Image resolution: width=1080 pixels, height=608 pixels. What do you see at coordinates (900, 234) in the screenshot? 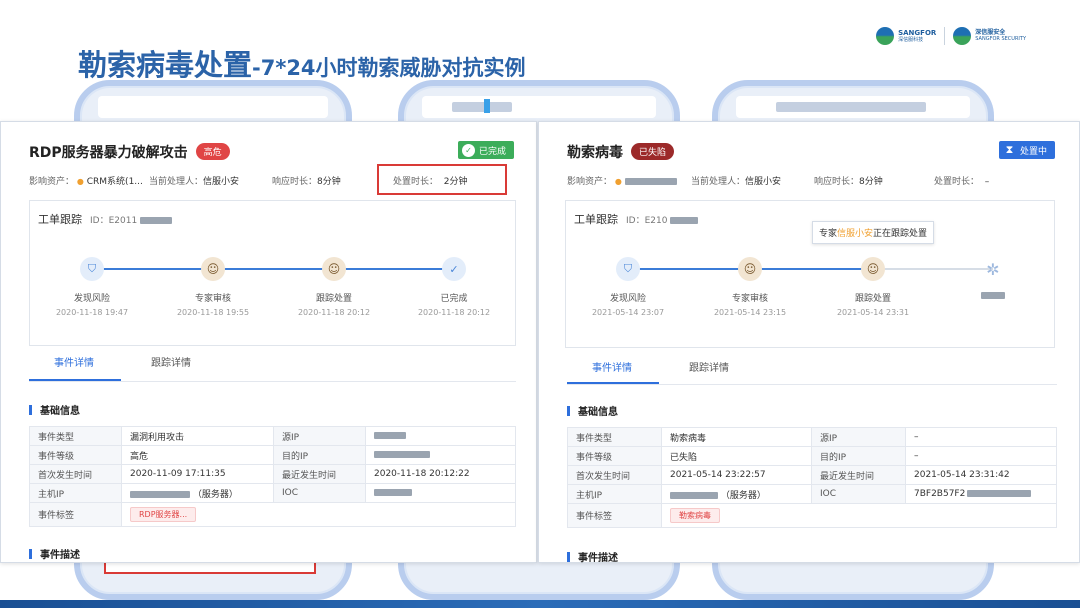
I see `tooltip-suffix: 正在跟踪处置` at bounding box center [900, 234].